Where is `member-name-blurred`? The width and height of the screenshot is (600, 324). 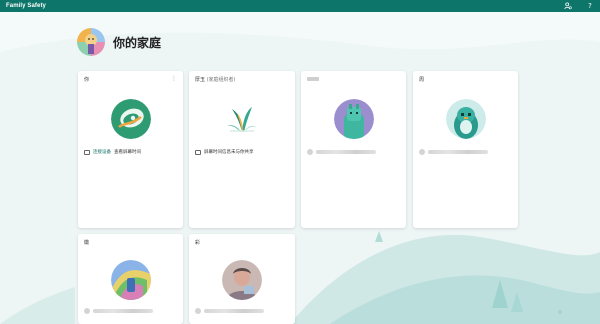
member-name-blurred is located at coordinates (313, 79).